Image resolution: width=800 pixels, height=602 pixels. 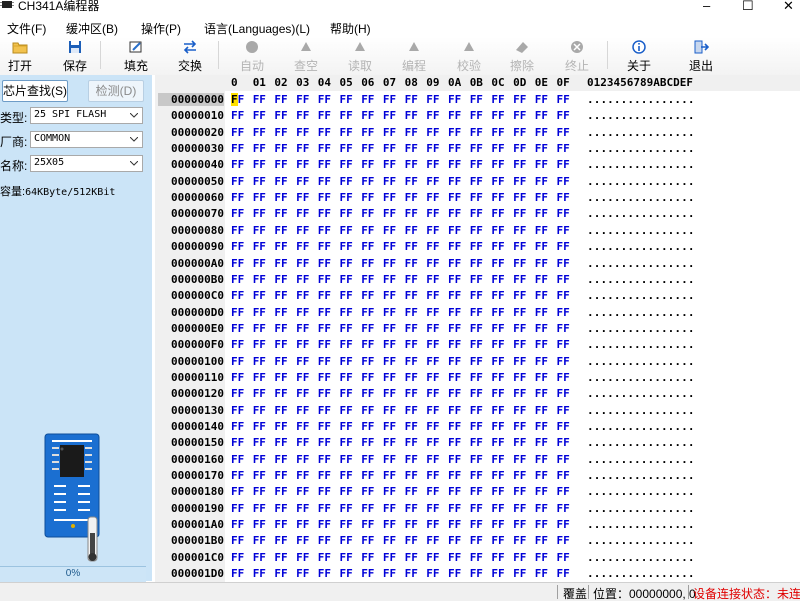 I want to click on erase-button: 擦除, so click(x=522, y=56).